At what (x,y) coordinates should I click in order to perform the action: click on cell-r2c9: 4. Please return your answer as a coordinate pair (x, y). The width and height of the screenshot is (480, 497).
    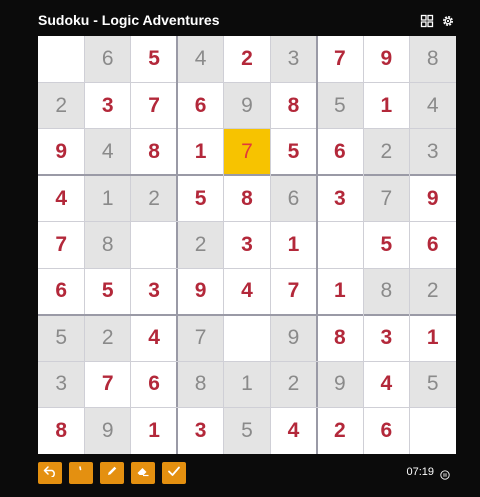
    Looking at the image, I should click on (432, 105).